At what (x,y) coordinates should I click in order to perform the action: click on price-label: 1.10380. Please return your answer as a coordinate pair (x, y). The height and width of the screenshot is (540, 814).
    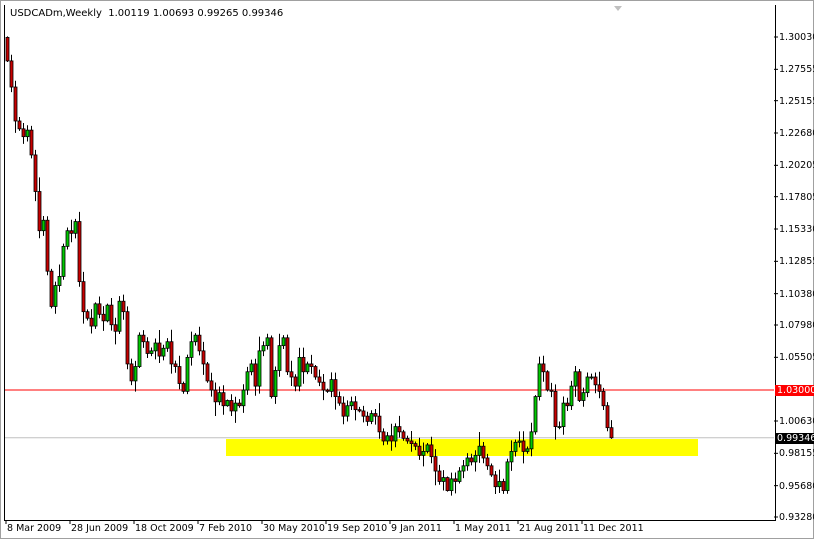
    Looking at the image, I should click on (796, 294).